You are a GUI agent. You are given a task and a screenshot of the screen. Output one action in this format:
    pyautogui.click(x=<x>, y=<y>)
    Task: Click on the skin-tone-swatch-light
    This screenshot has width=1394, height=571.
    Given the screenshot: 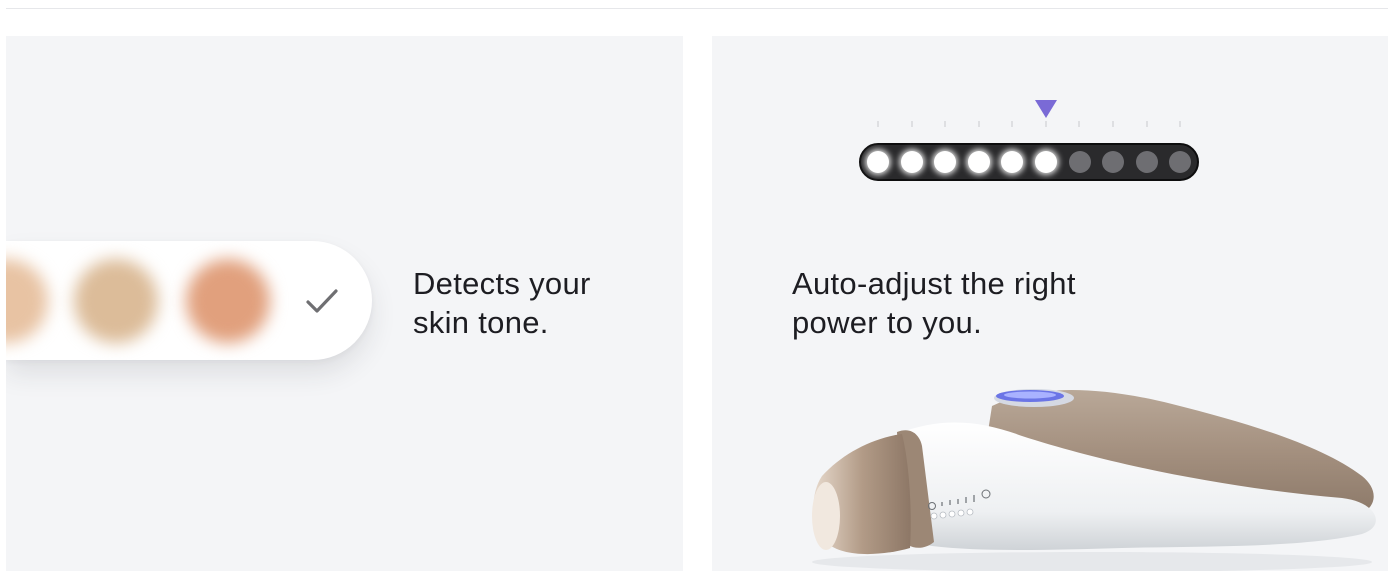 What is the action you would take?
    pyautogui.click(x=27, y=301)
    